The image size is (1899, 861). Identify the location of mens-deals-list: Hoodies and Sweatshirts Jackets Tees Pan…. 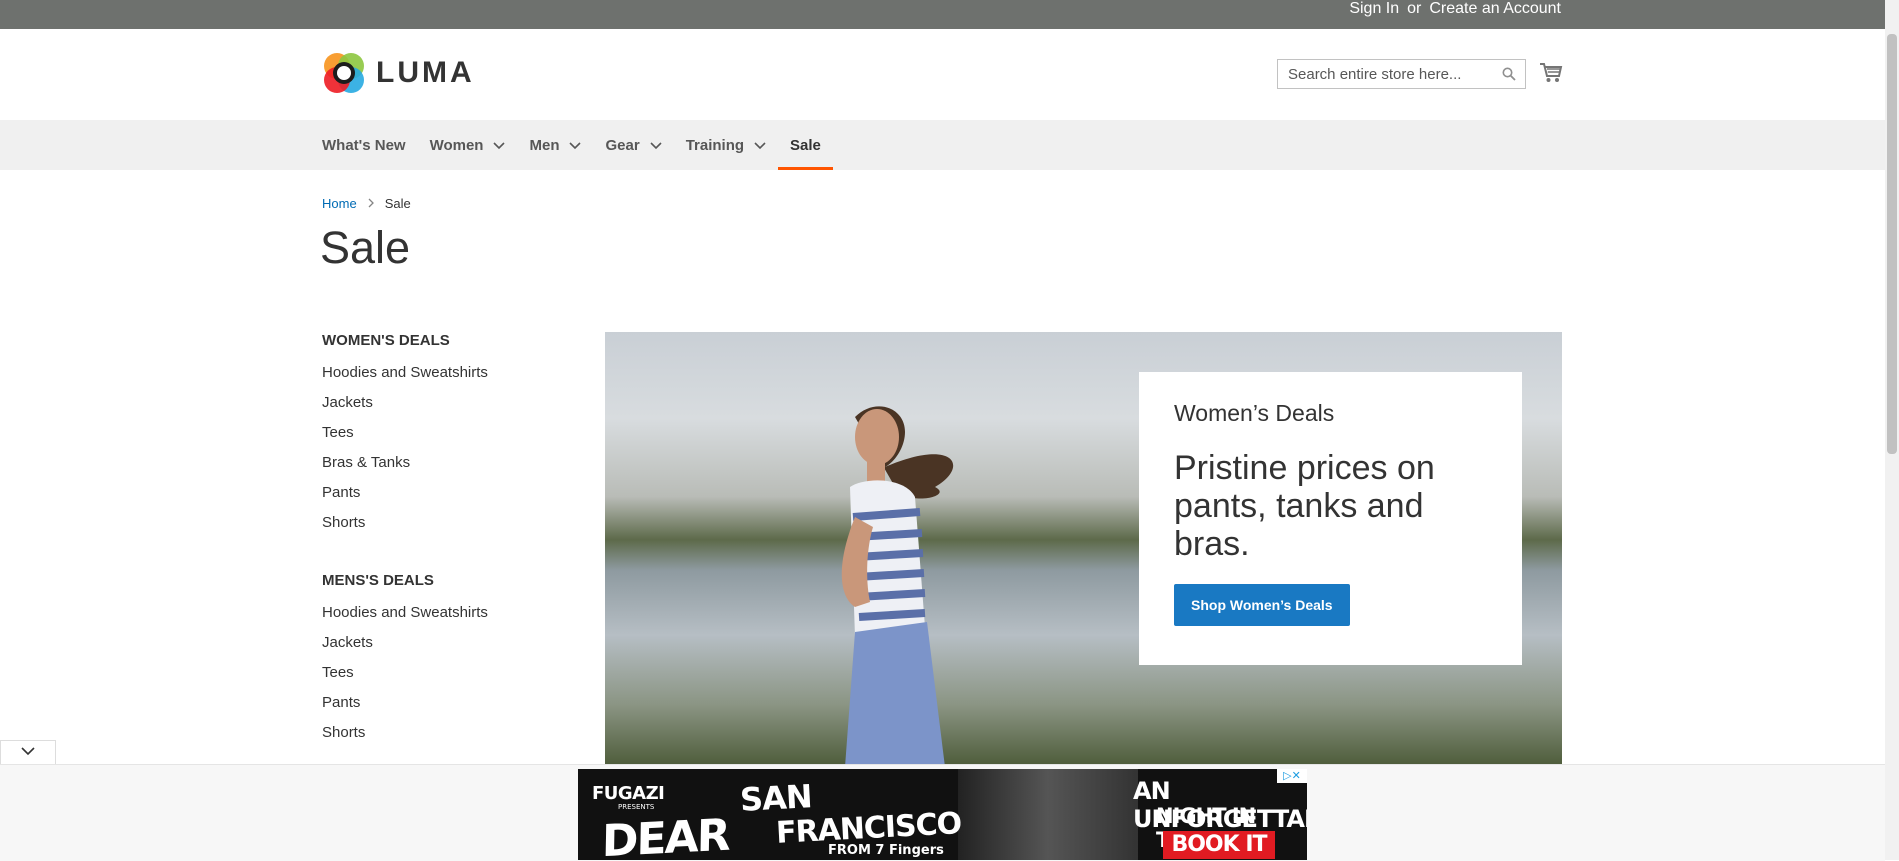
(432, 673).